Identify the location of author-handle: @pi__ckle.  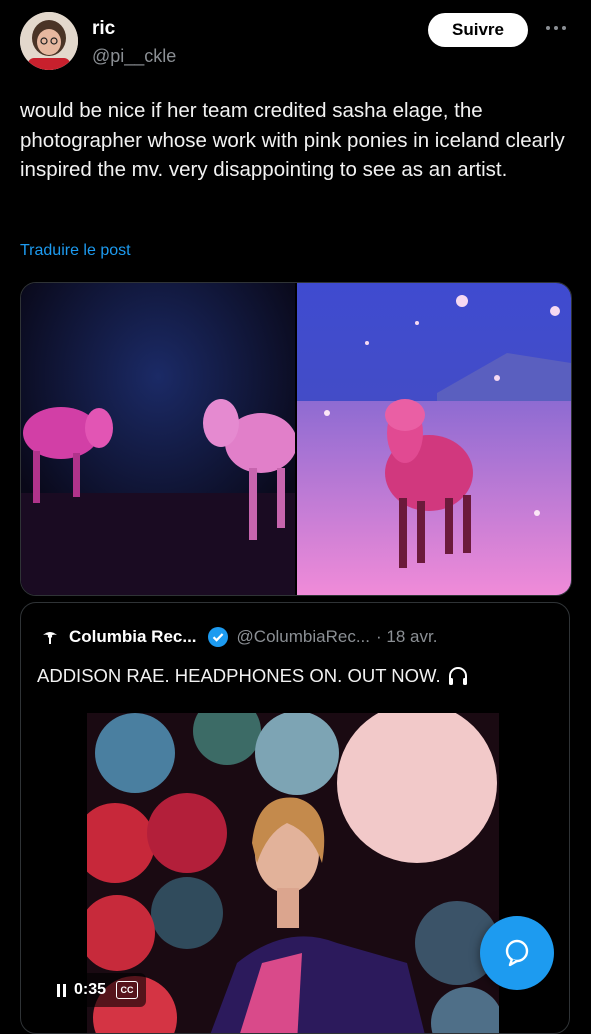
(134, 56).